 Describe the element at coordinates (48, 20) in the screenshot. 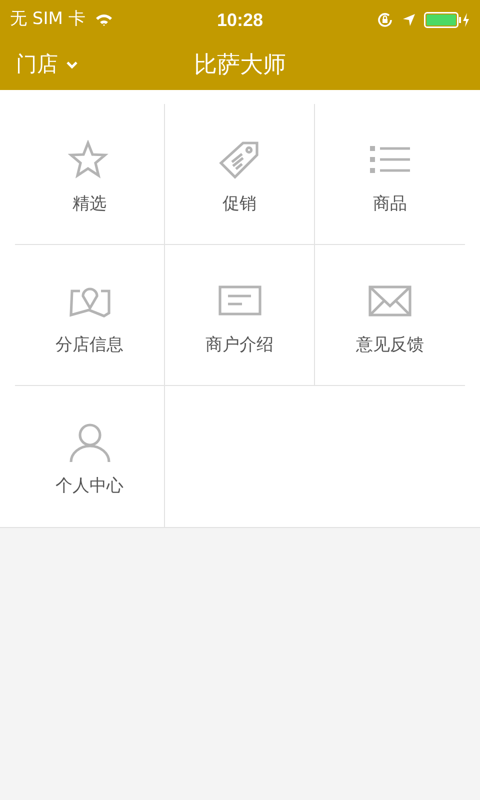

I see `carrier-name: 无 SIM 卡` at that location.